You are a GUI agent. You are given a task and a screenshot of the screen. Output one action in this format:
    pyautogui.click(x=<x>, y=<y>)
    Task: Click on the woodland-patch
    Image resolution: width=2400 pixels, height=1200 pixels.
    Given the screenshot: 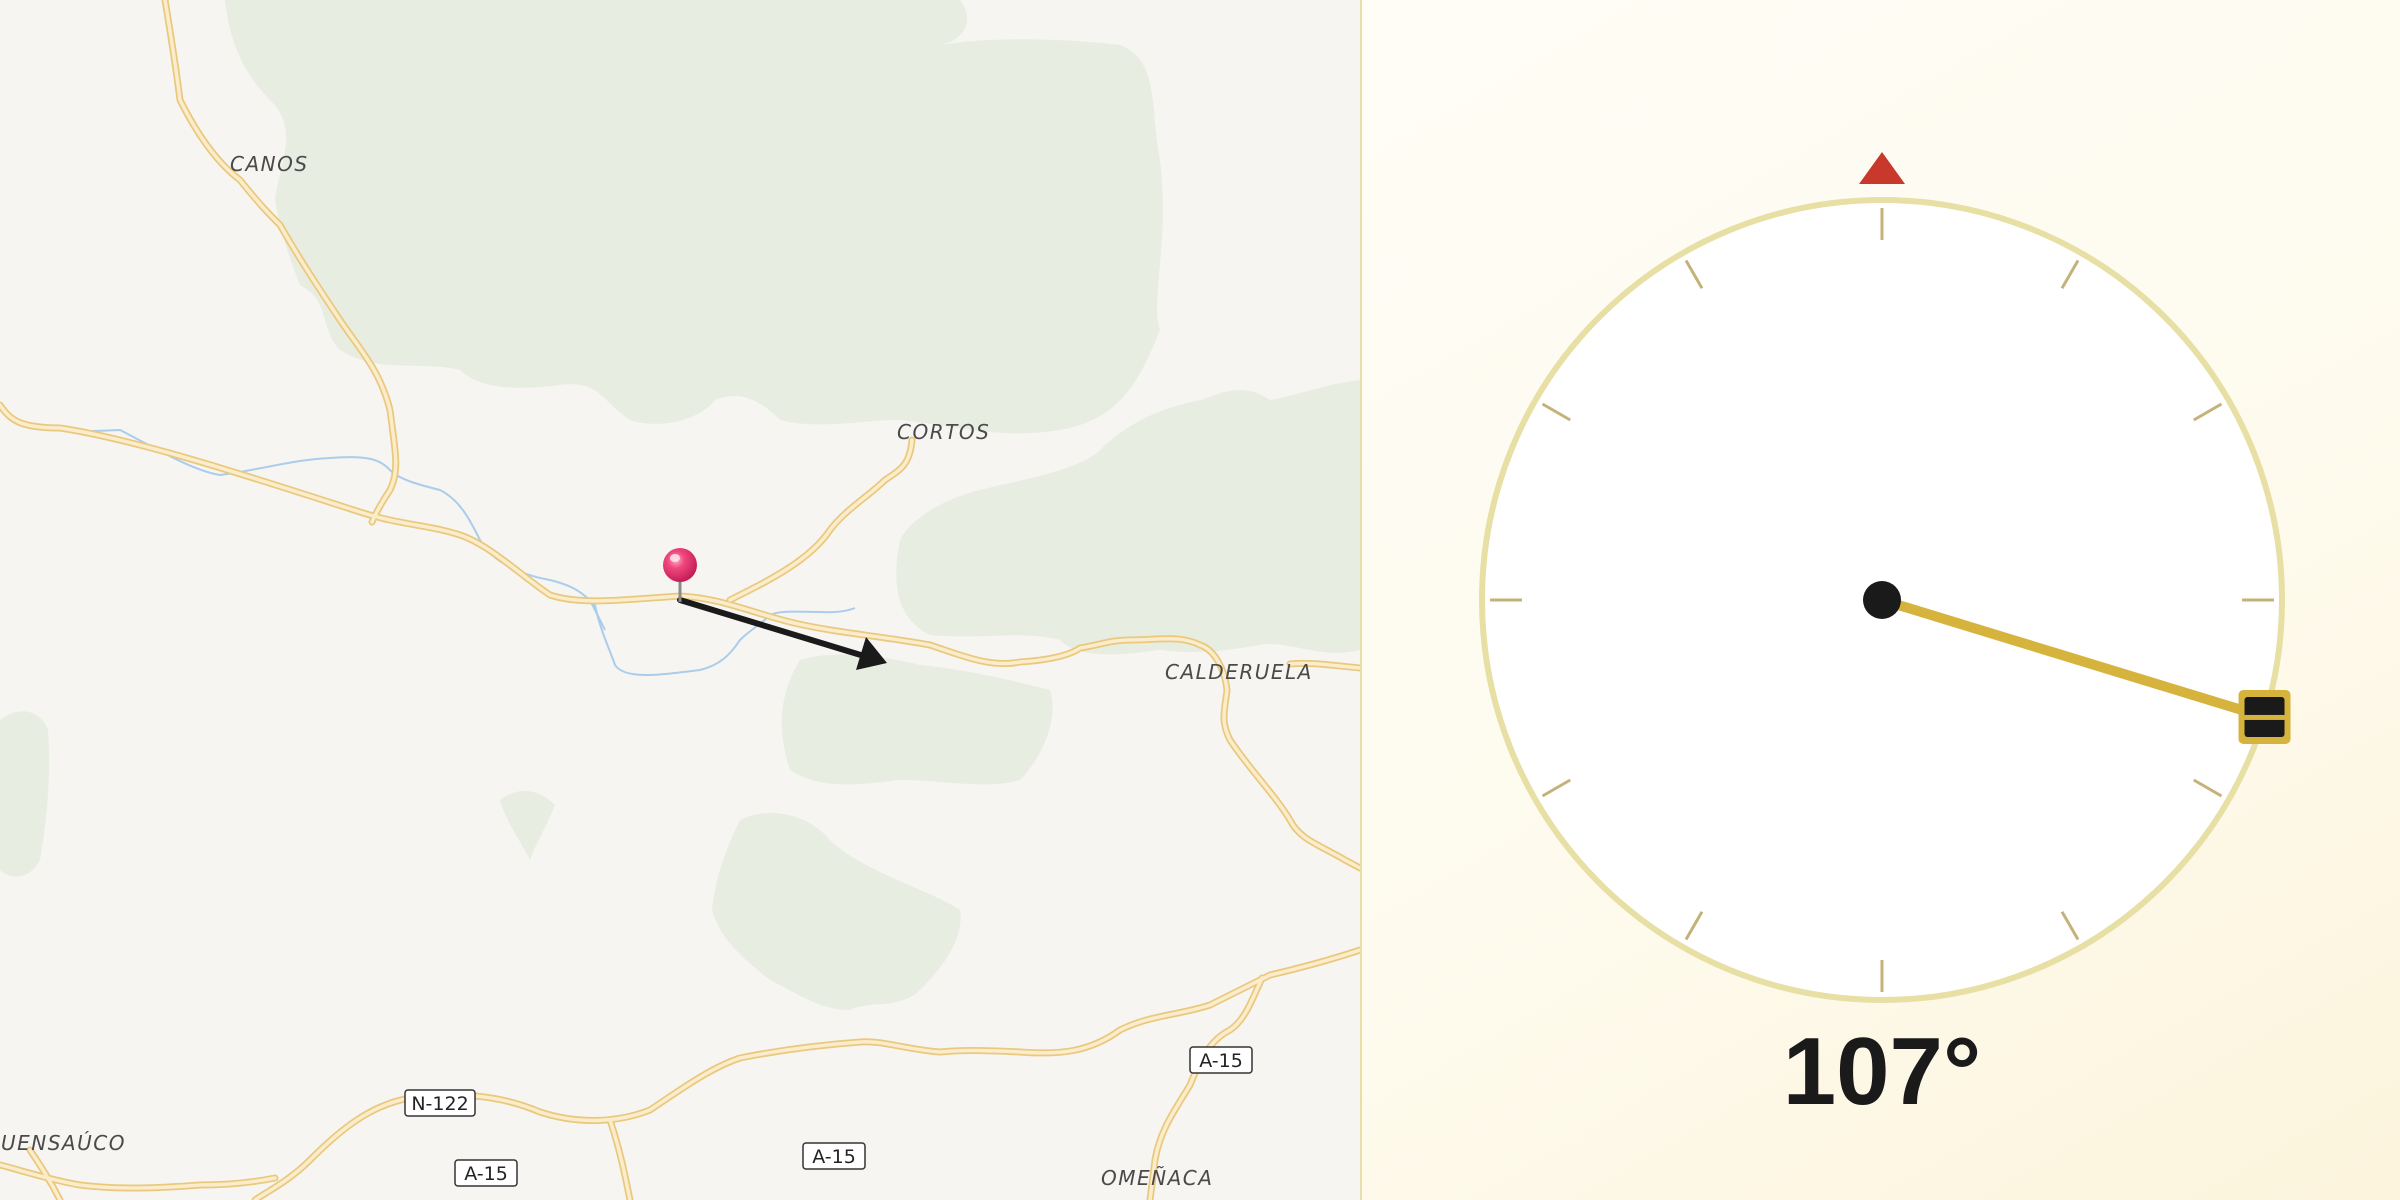 What is the action you would take?
    pyautogui.click(x=527, y=825)
    